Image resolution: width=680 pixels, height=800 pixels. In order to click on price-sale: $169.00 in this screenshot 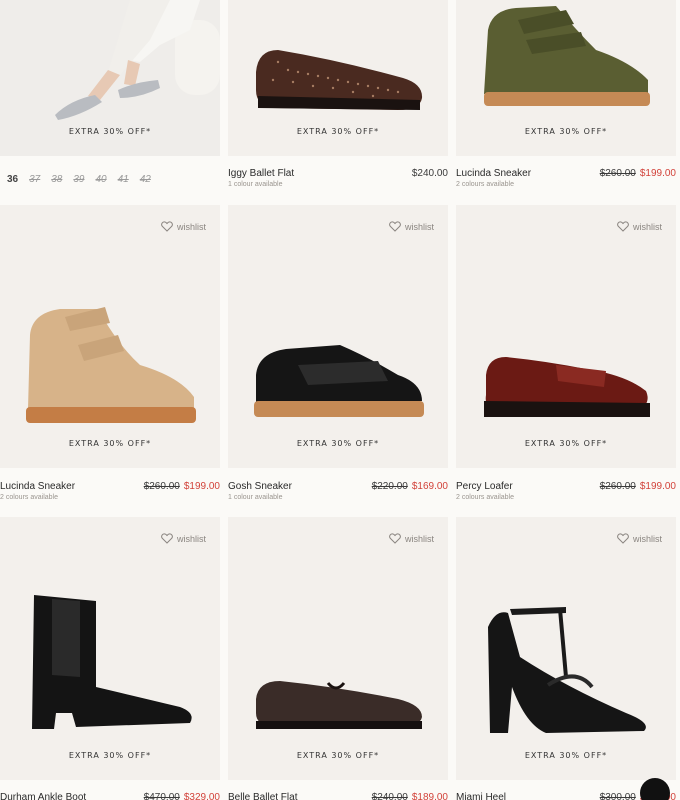, I will do `click(429, 486)`.